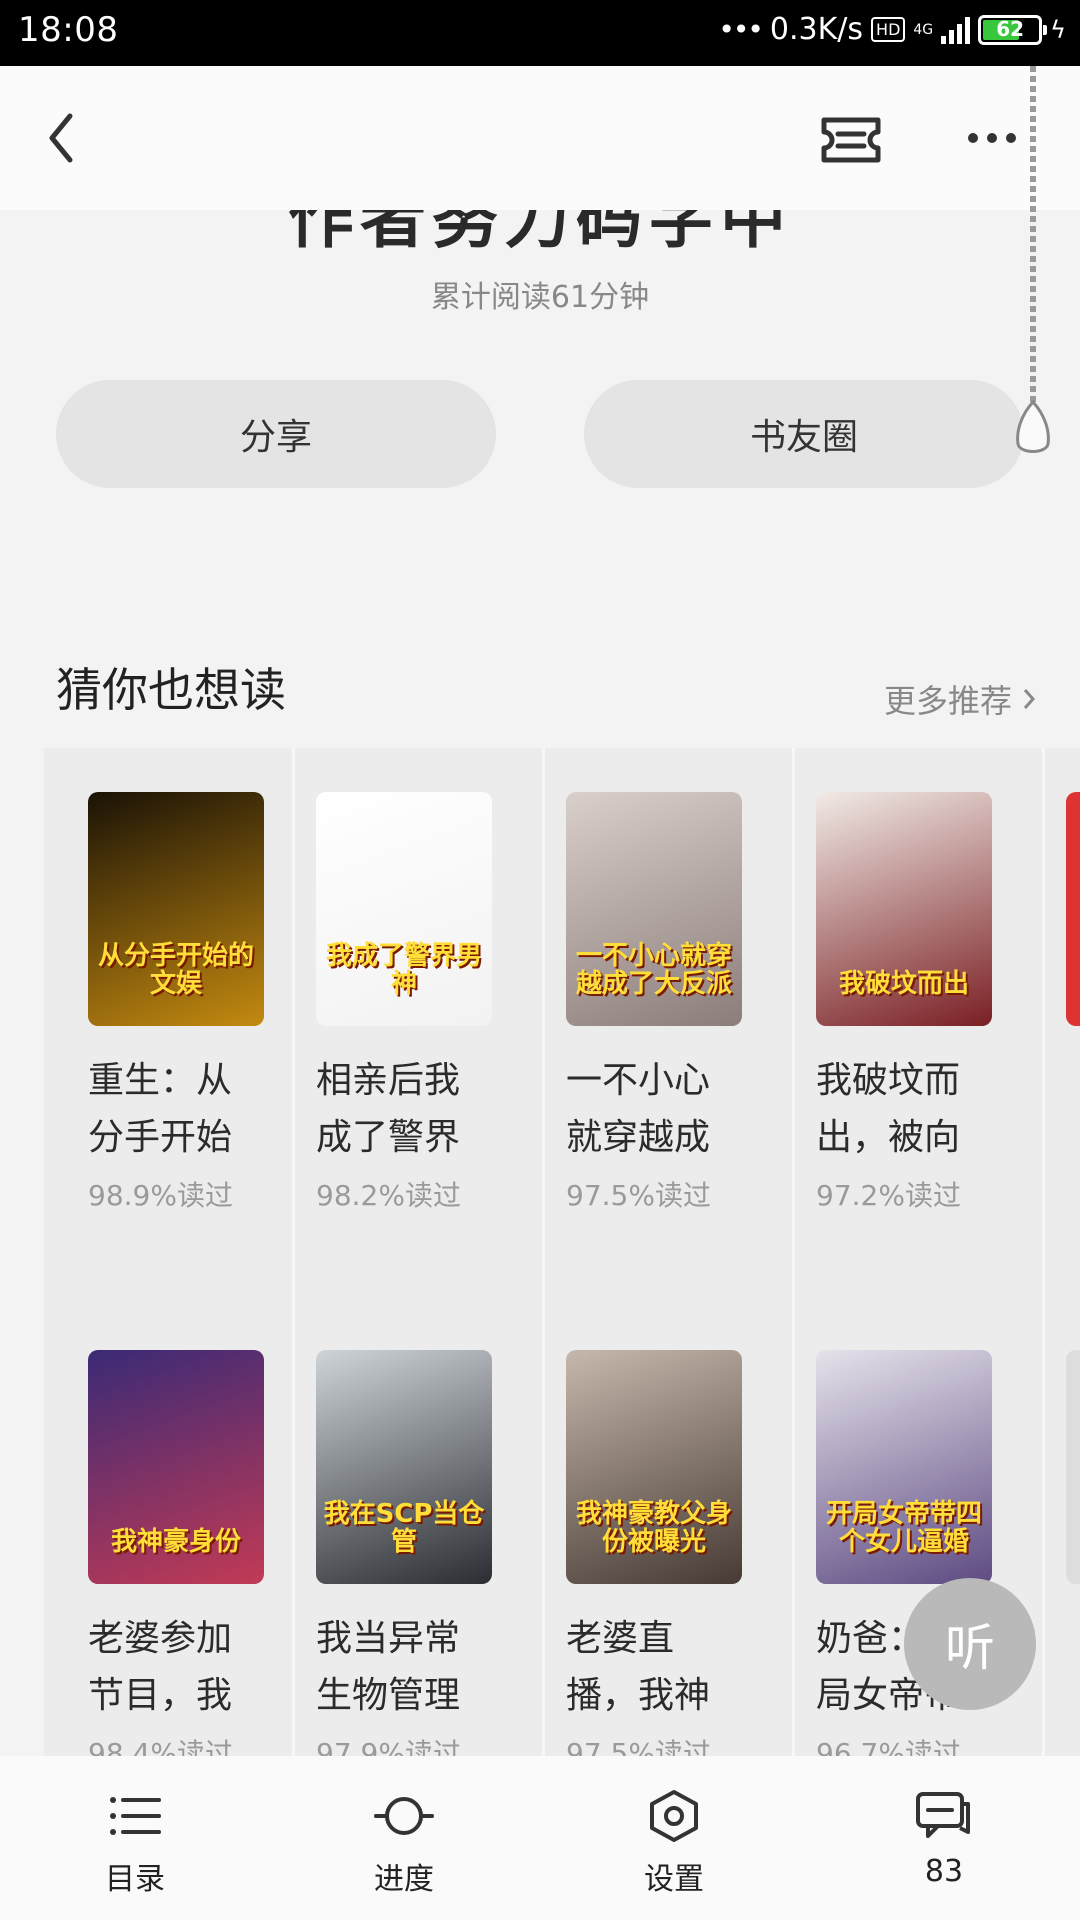 Image resolution: width=1080 pixels, height=1920 pixels. What do you see at coordinates (171, 690) in the screenshot?
I see `recommend-title: 猜你也想读` at bounding box center [171, 690].